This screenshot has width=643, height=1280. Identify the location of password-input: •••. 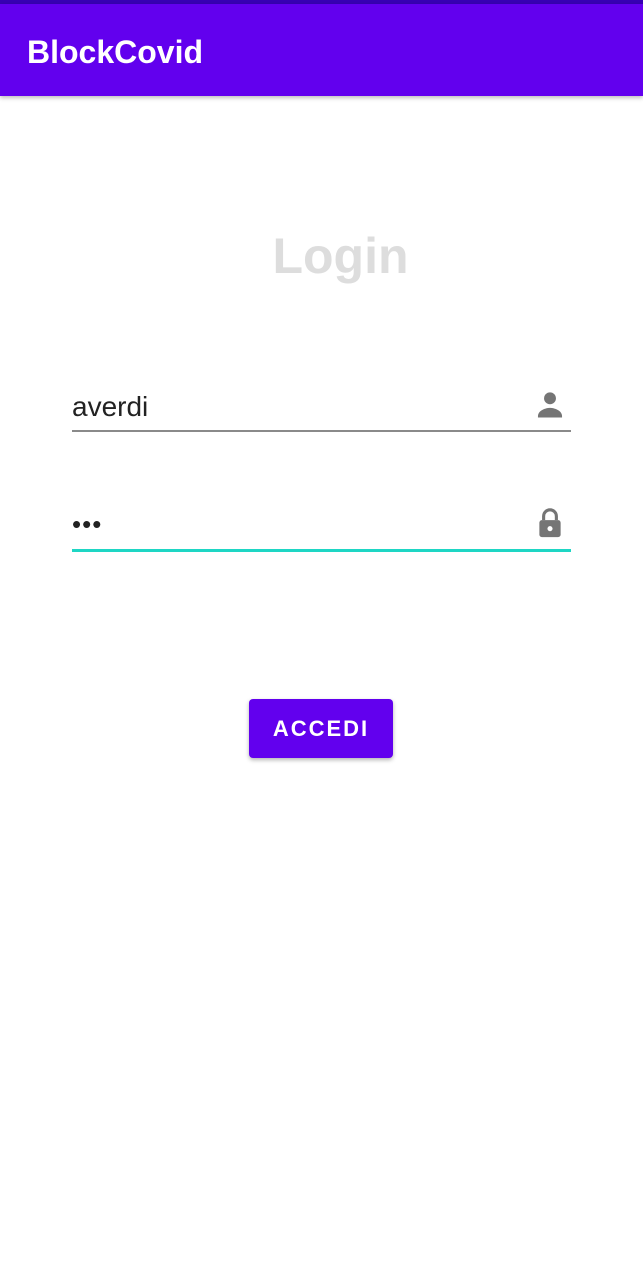
(292, 524).